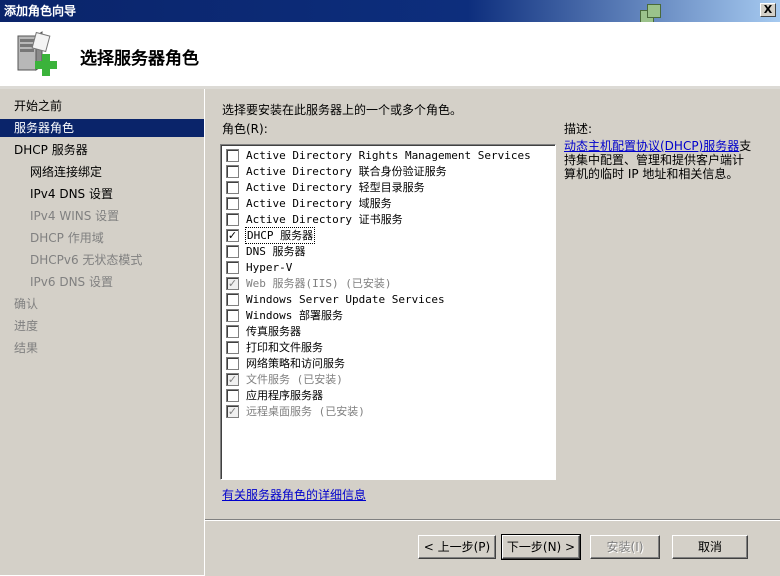 This screenshot has height=576, width=780. Describe the element at coordinates (40, 11) in the screenshot. I see `window-title: 添加角色向导` at that location.